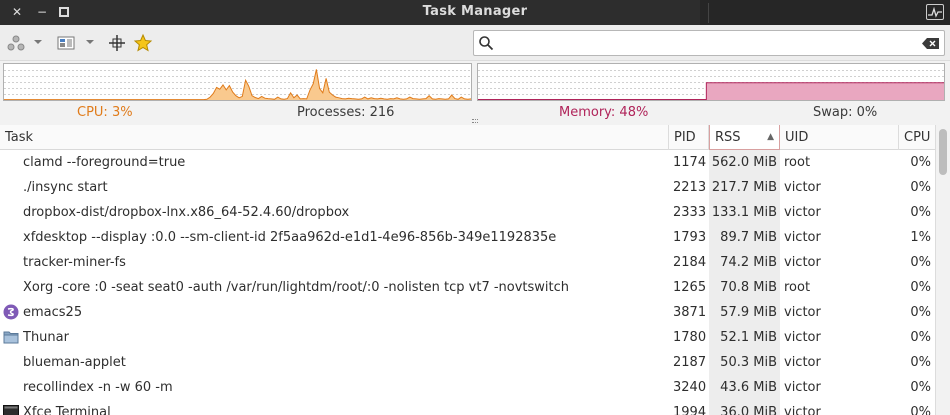 The image size is (950, 415). What do you see at coordinates (839, 137) in the screenshot?
I see `column-header-uid: UID` at bounding box center [839, 137].